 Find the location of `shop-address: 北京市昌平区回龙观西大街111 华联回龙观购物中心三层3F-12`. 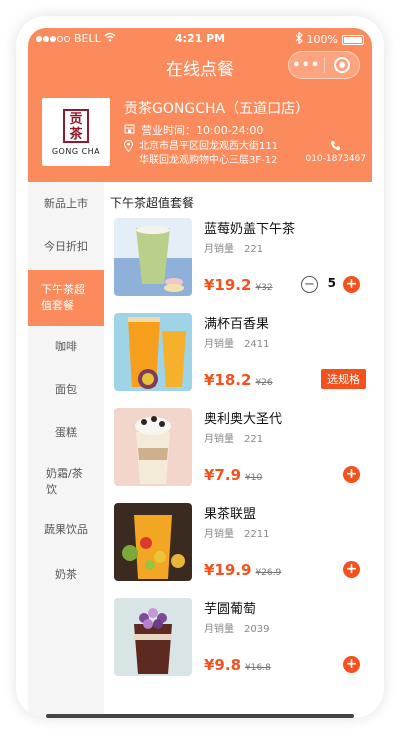

shop-address: 北京市昌平区回龙观西大街111 华联回龙观购物中心三层3F-12 is located at coordinates (201, 153).